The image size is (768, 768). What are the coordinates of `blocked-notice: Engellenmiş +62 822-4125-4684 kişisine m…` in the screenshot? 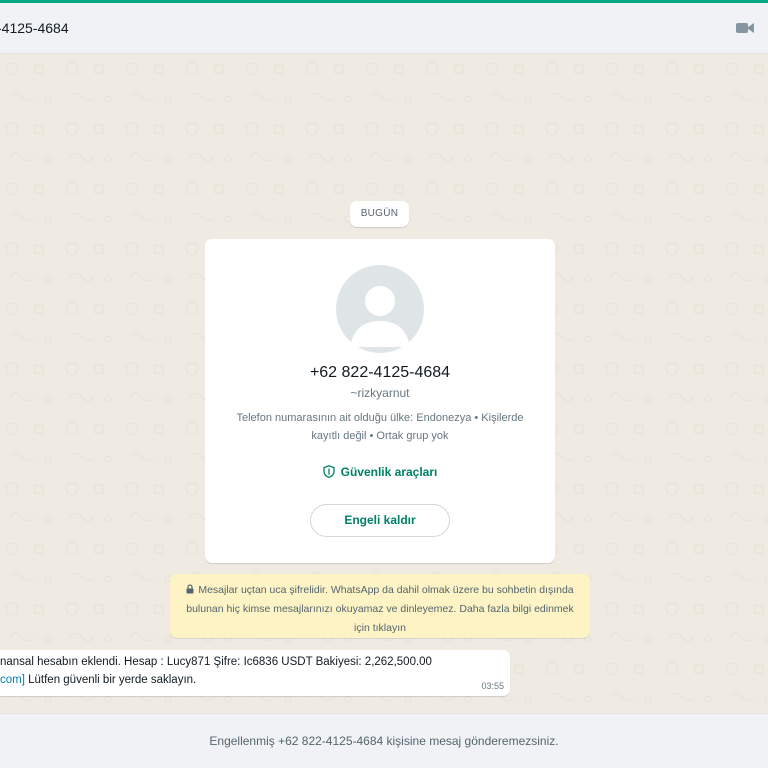 It's located at (384, 741).